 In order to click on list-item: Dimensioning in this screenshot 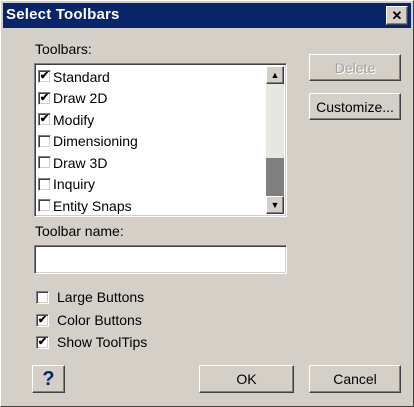, I will do `click(150, 142)`.